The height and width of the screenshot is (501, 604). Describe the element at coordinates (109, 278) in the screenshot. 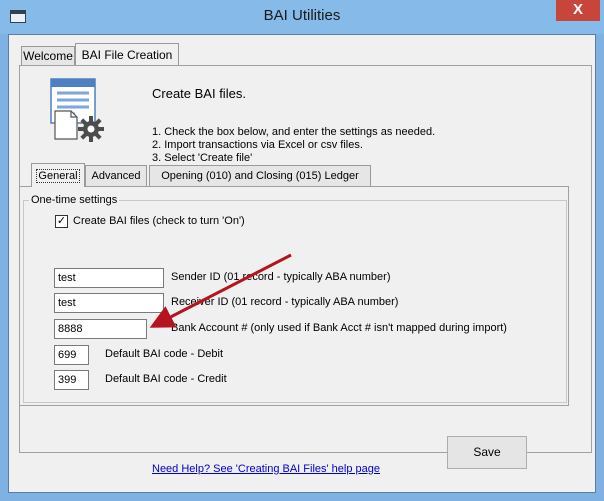

I see `sender-id-input: test` at that location.